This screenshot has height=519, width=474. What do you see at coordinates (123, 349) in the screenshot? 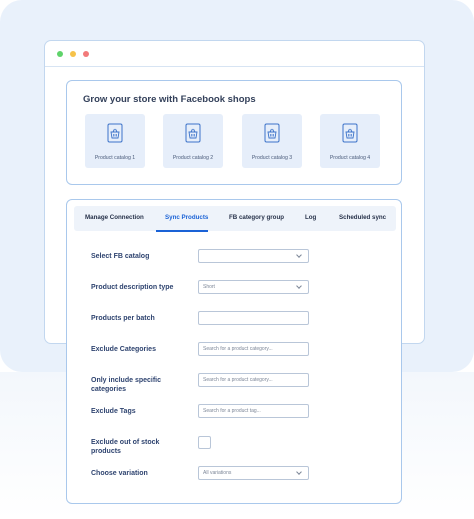
I see `exclude-categories-label: Exclude Categories` at bounding box center [123, 349].